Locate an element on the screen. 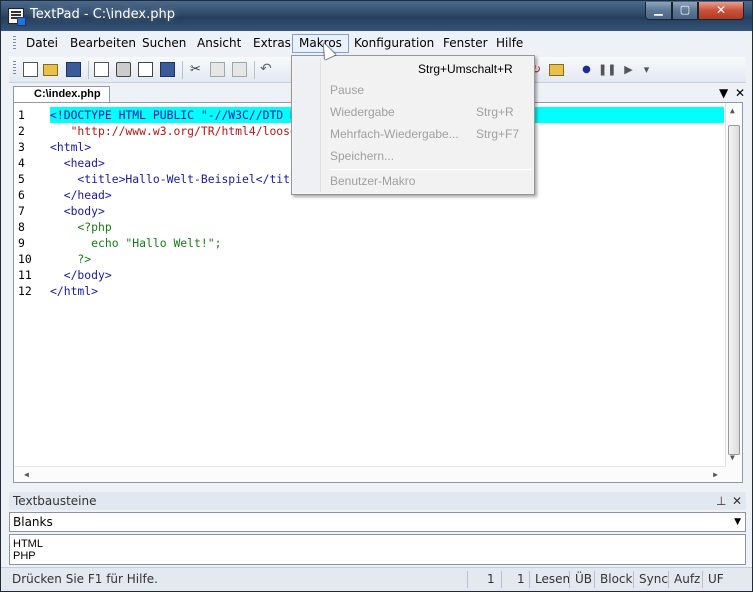  toolbar-grip-icon is located at coordinates (14, 68).